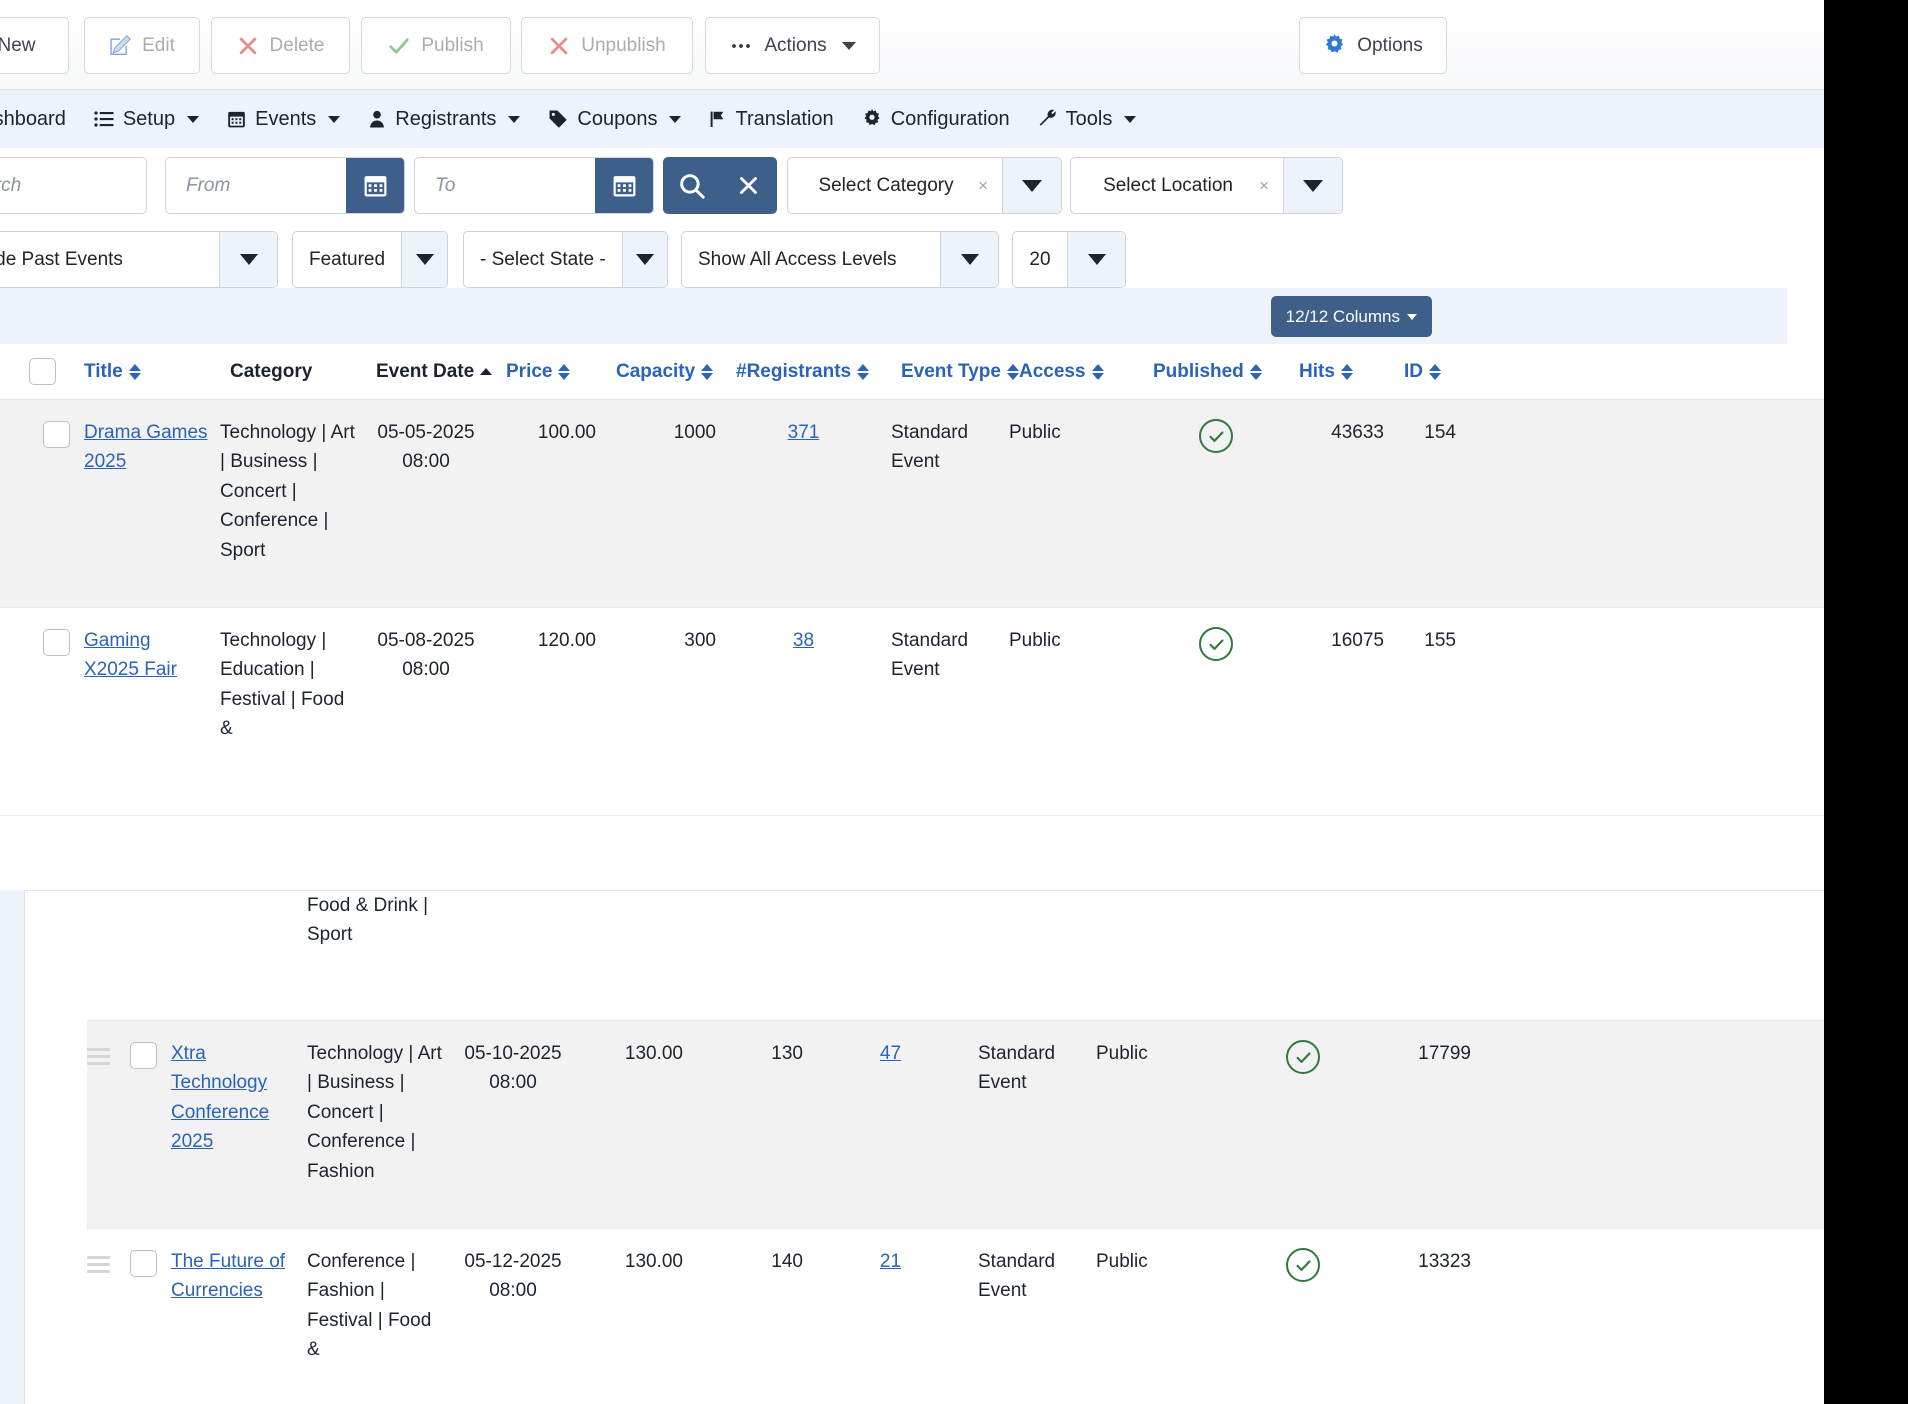 This screenshot has height=1404, width=1908. What do you see at coordinates (1269, 186) in the screenshot?
I see `clear-location-icon: ×` at bounding box center [1269, 186].